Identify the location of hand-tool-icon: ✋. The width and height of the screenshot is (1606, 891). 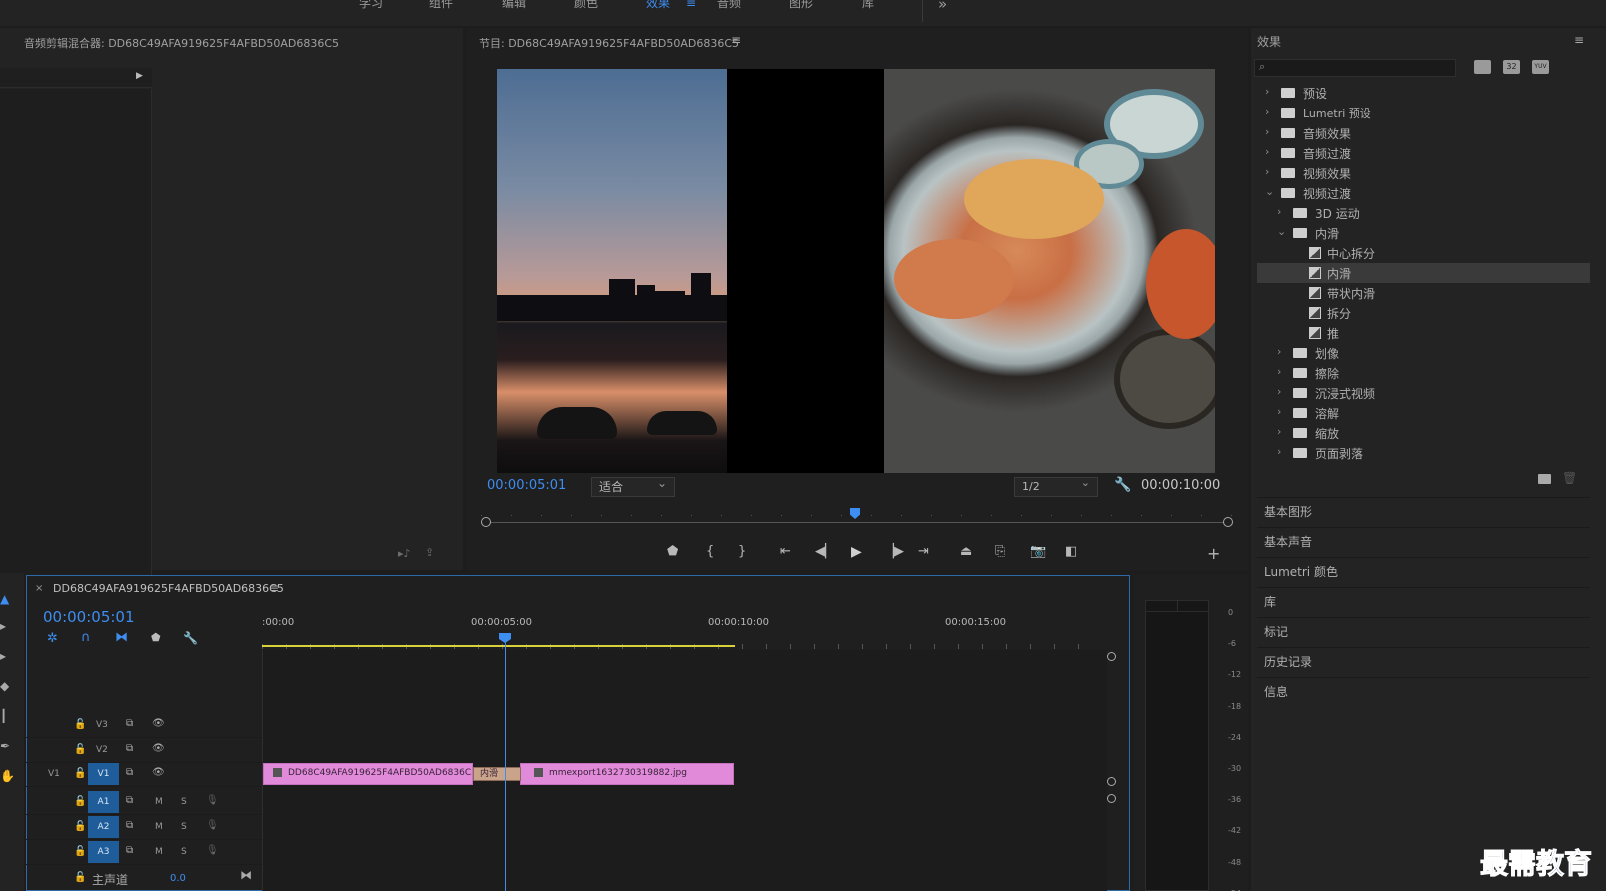
(7, 776).